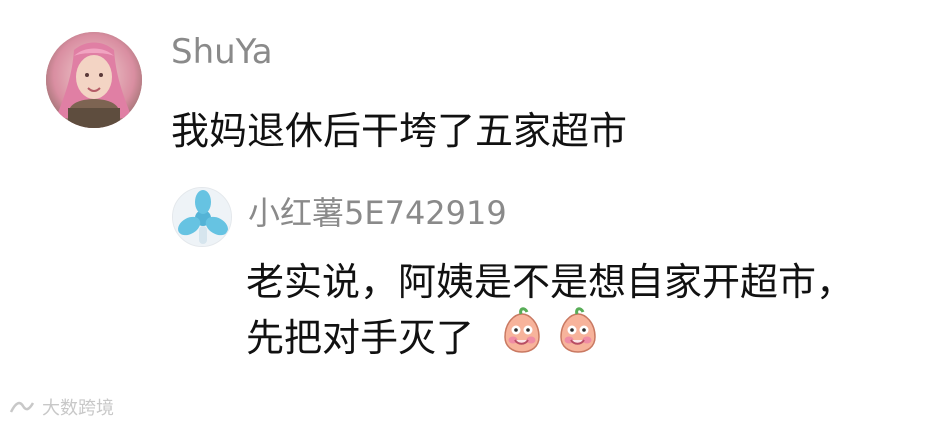  I want to click on comment-text: 我妈退休后干垮了五家超市, so click(399, 131).